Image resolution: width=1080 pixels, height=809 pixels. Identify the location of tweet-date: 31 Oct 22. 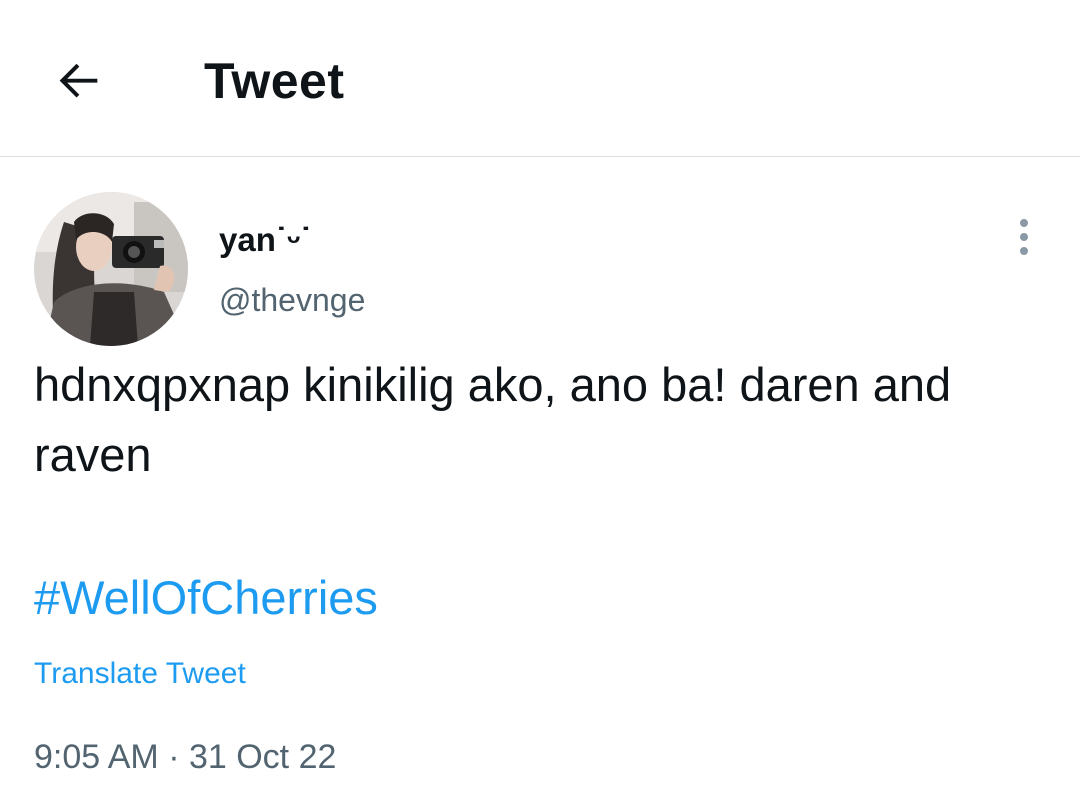
(262, 757).